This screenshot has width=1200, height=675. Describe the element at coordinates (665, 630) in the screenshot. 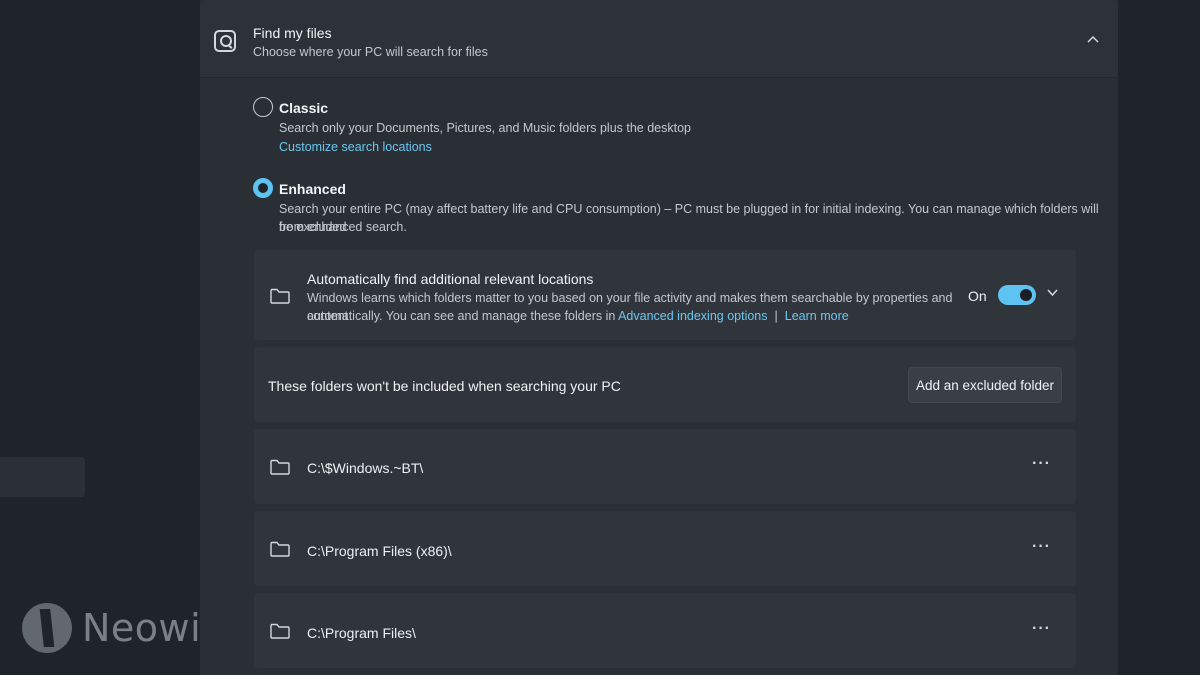

I see `excluded-folder-row: C:\Program Files\ ···` at that location.